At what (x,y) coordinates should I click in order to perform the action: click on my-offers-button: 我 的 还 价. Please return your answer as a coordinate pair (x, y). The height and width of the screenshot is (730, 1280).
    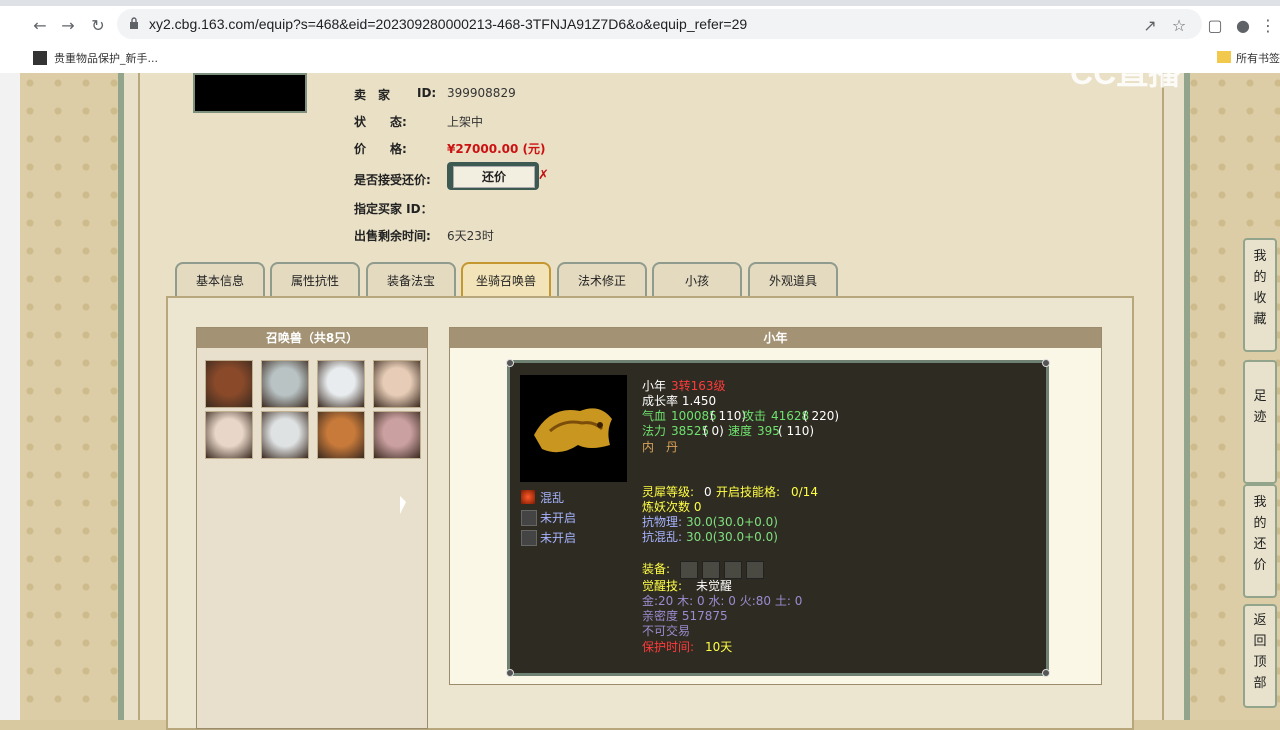
    Looking at the image, I should click on (1260, 541).